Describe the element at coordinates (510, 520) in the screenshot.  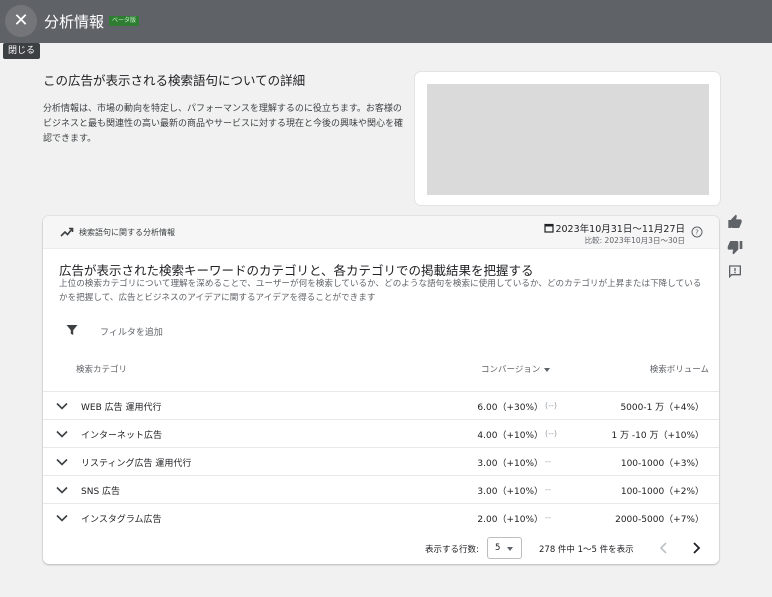
I see `conversions-cell: 2.00（+10%）` at that location.